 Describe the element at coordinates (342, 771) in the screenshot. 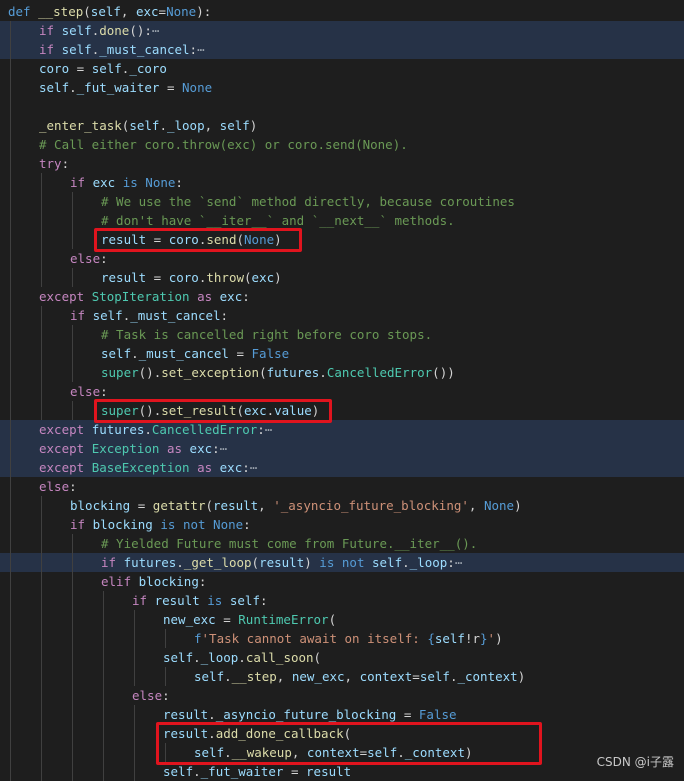

I see `code-line: self._fut_waiter = result` at that location.